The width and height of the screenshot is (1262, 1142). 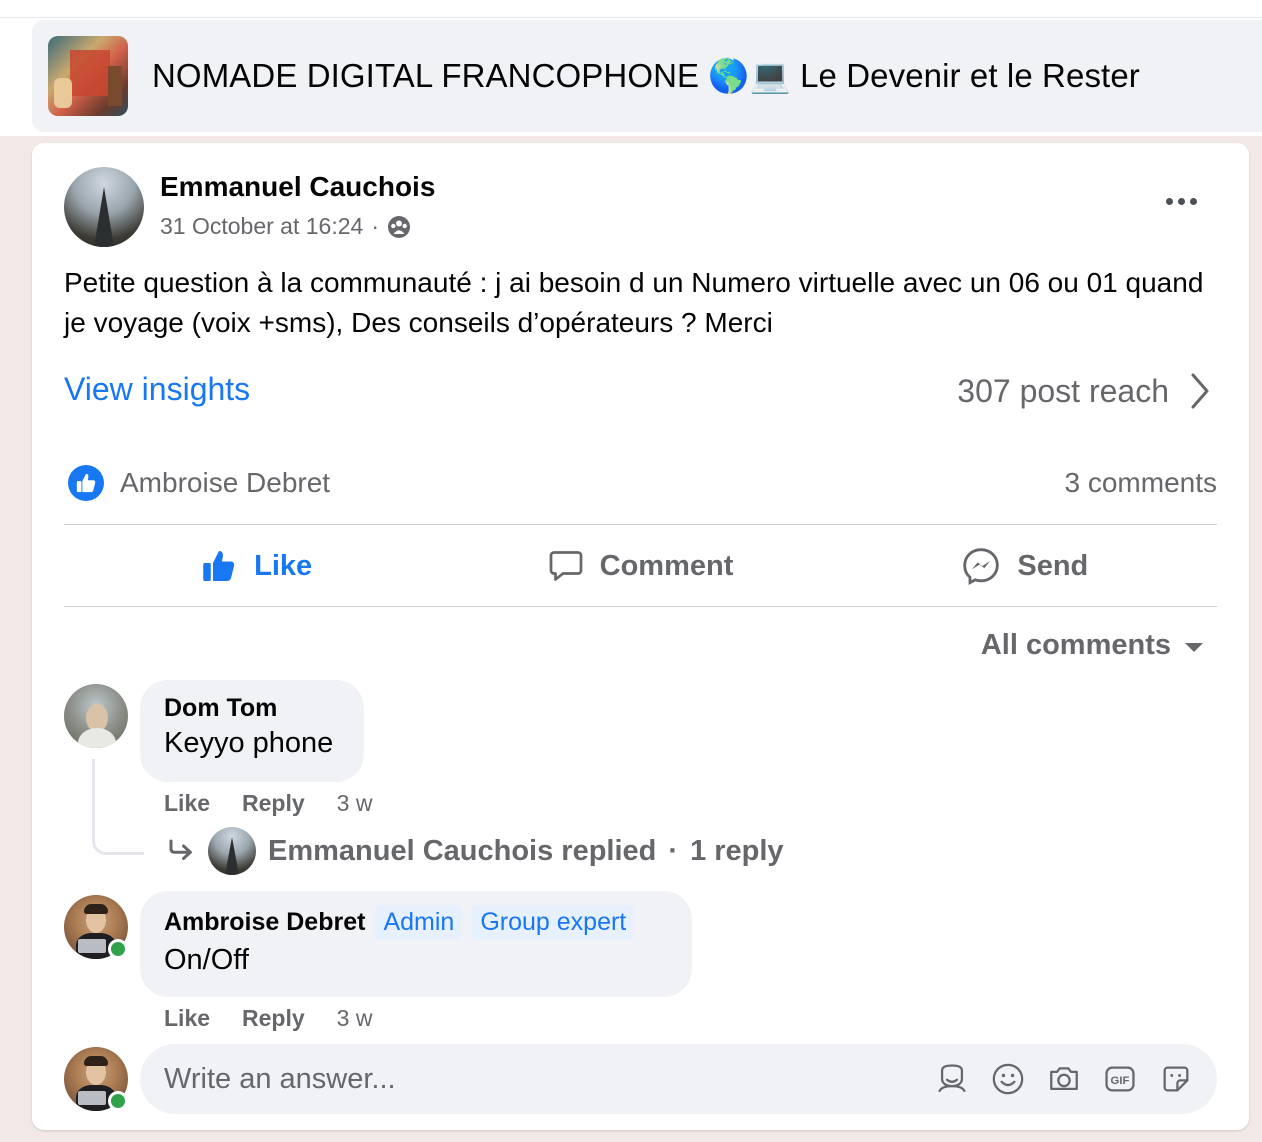 What do you see at coordinates (96, 716) in the screenshot?
I see `commenter-avatar` at bounding box center [96, 716].